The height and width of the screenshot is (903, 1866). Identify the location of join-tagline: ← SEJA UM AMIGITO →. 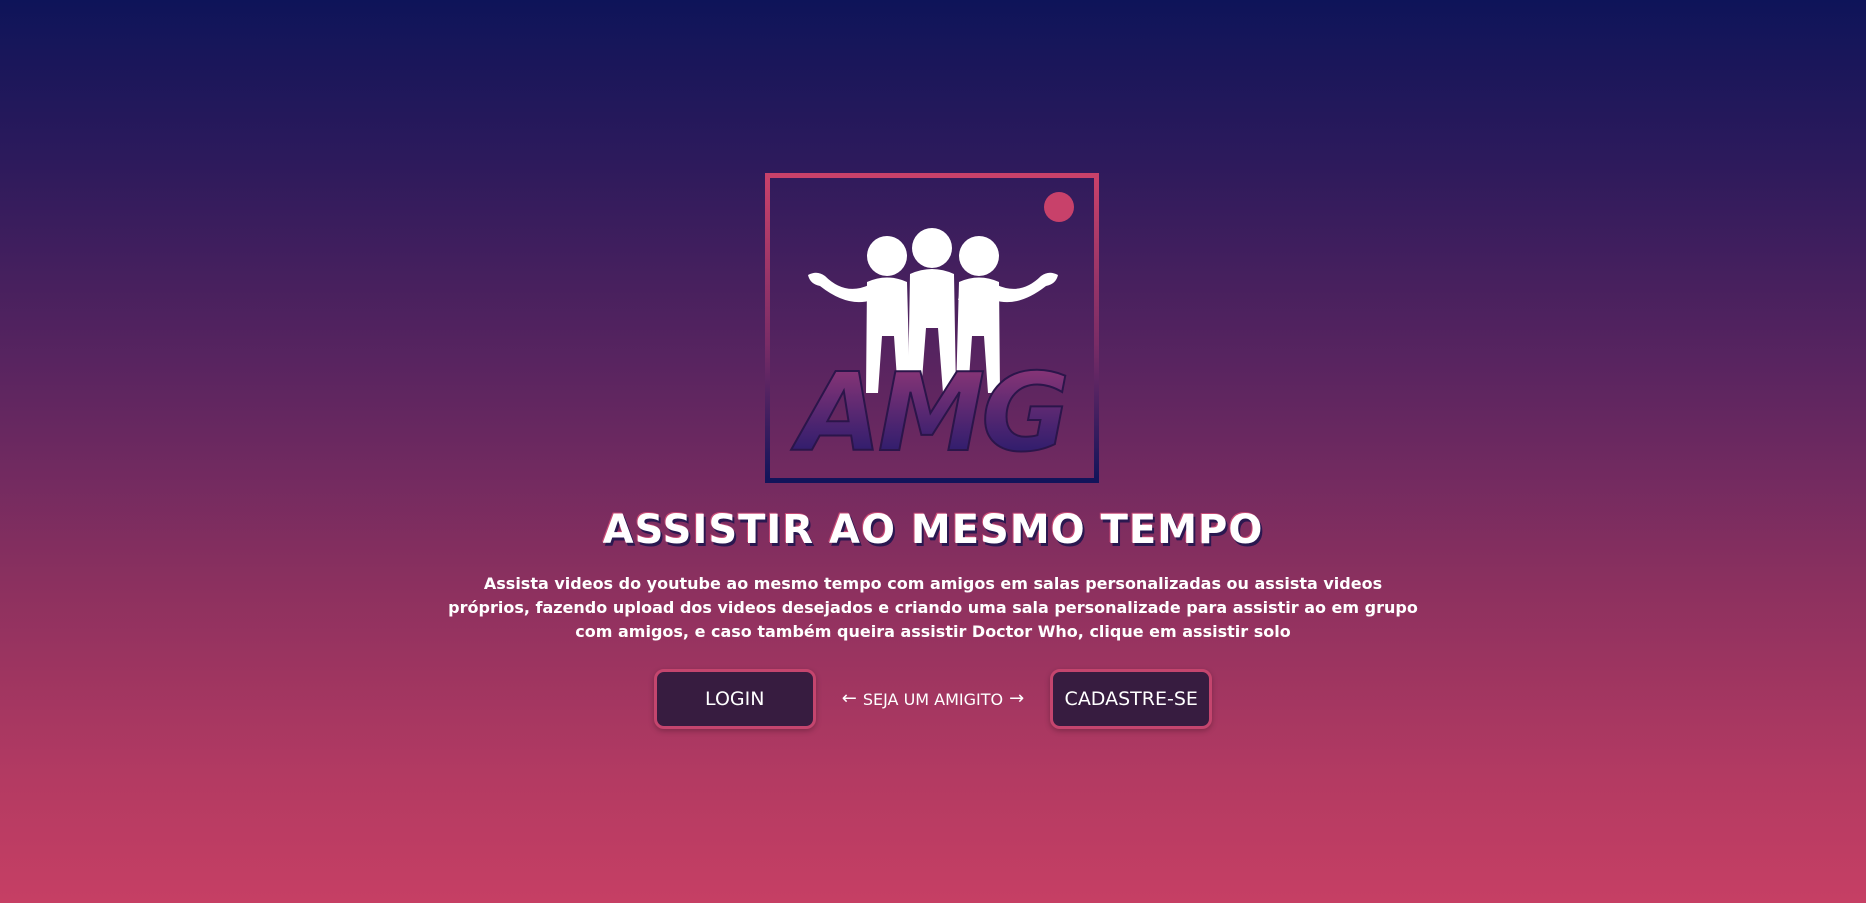
(933, 699).